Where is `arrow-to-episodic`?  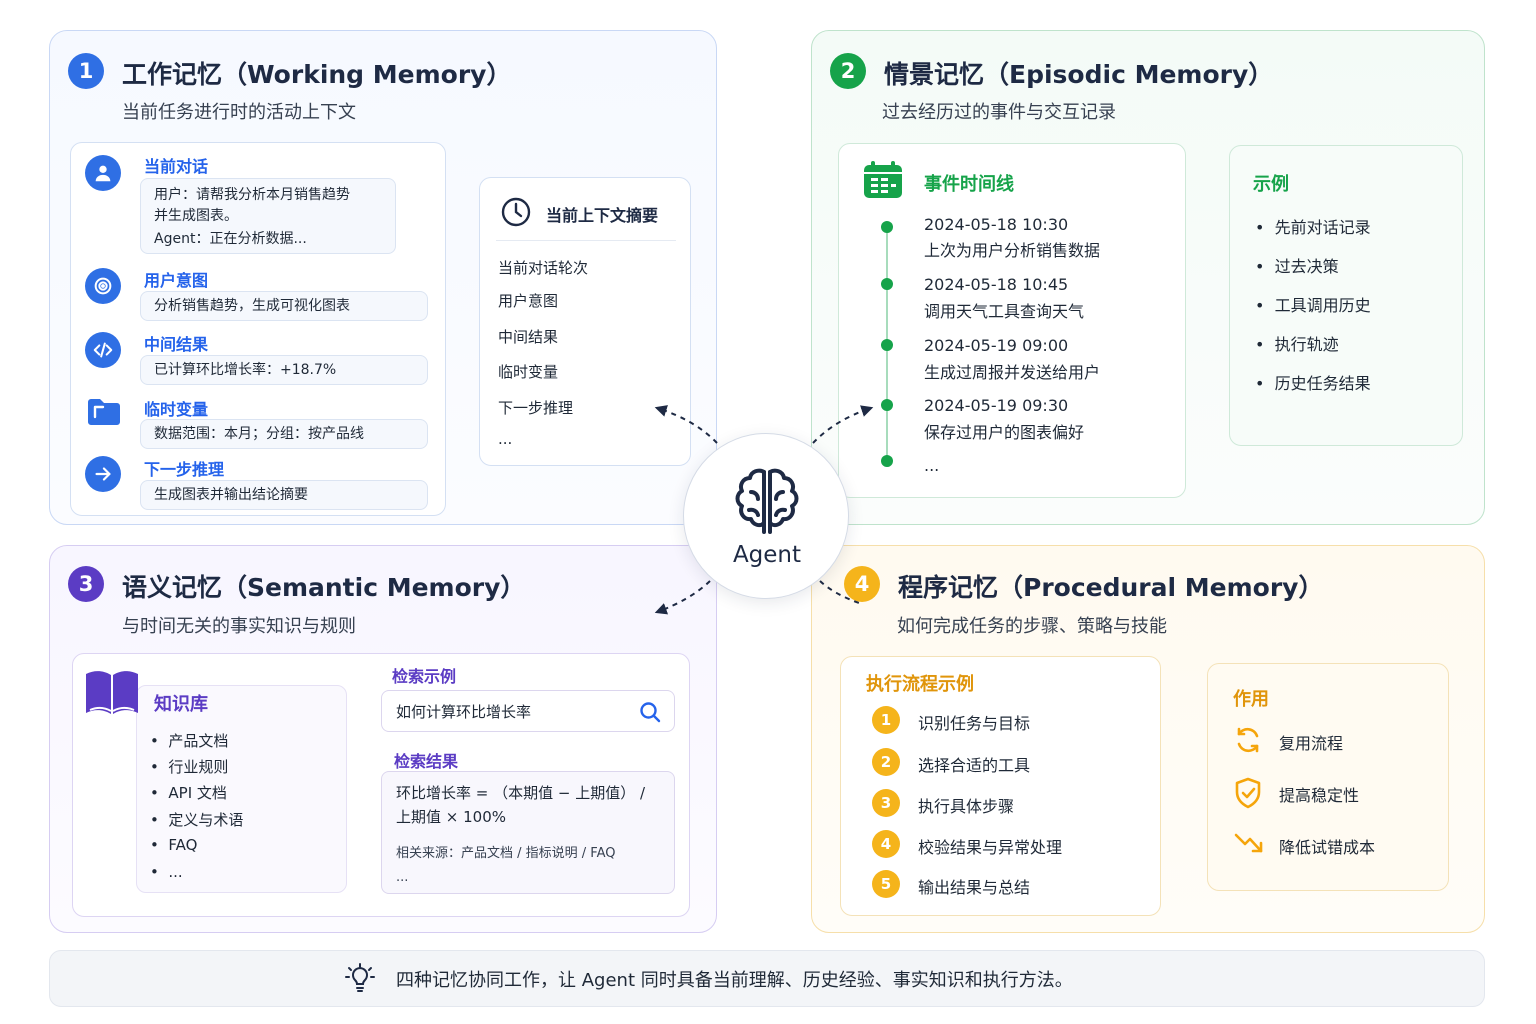
arrow-to-episodic is located at coordinates (843, 424).